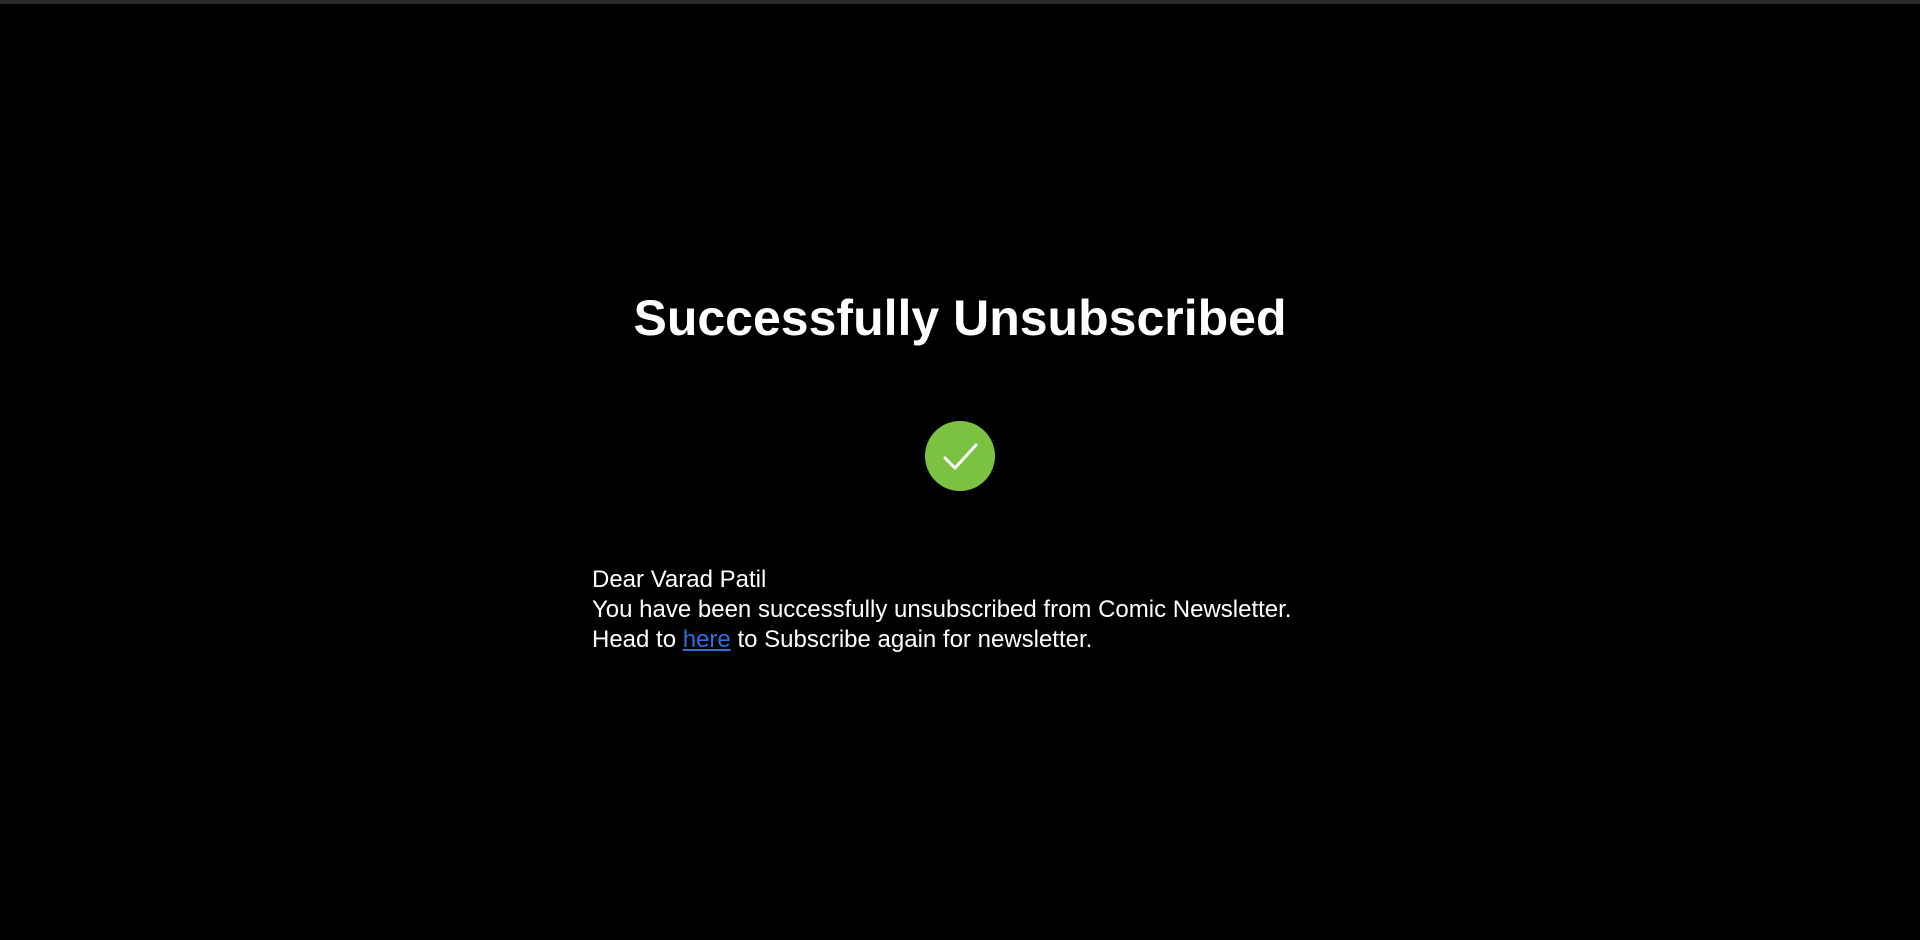 The width and height of the screenshot is (1920, 940). I want to click on greeting-line: Dear Varad Patil, so click(679, 579).